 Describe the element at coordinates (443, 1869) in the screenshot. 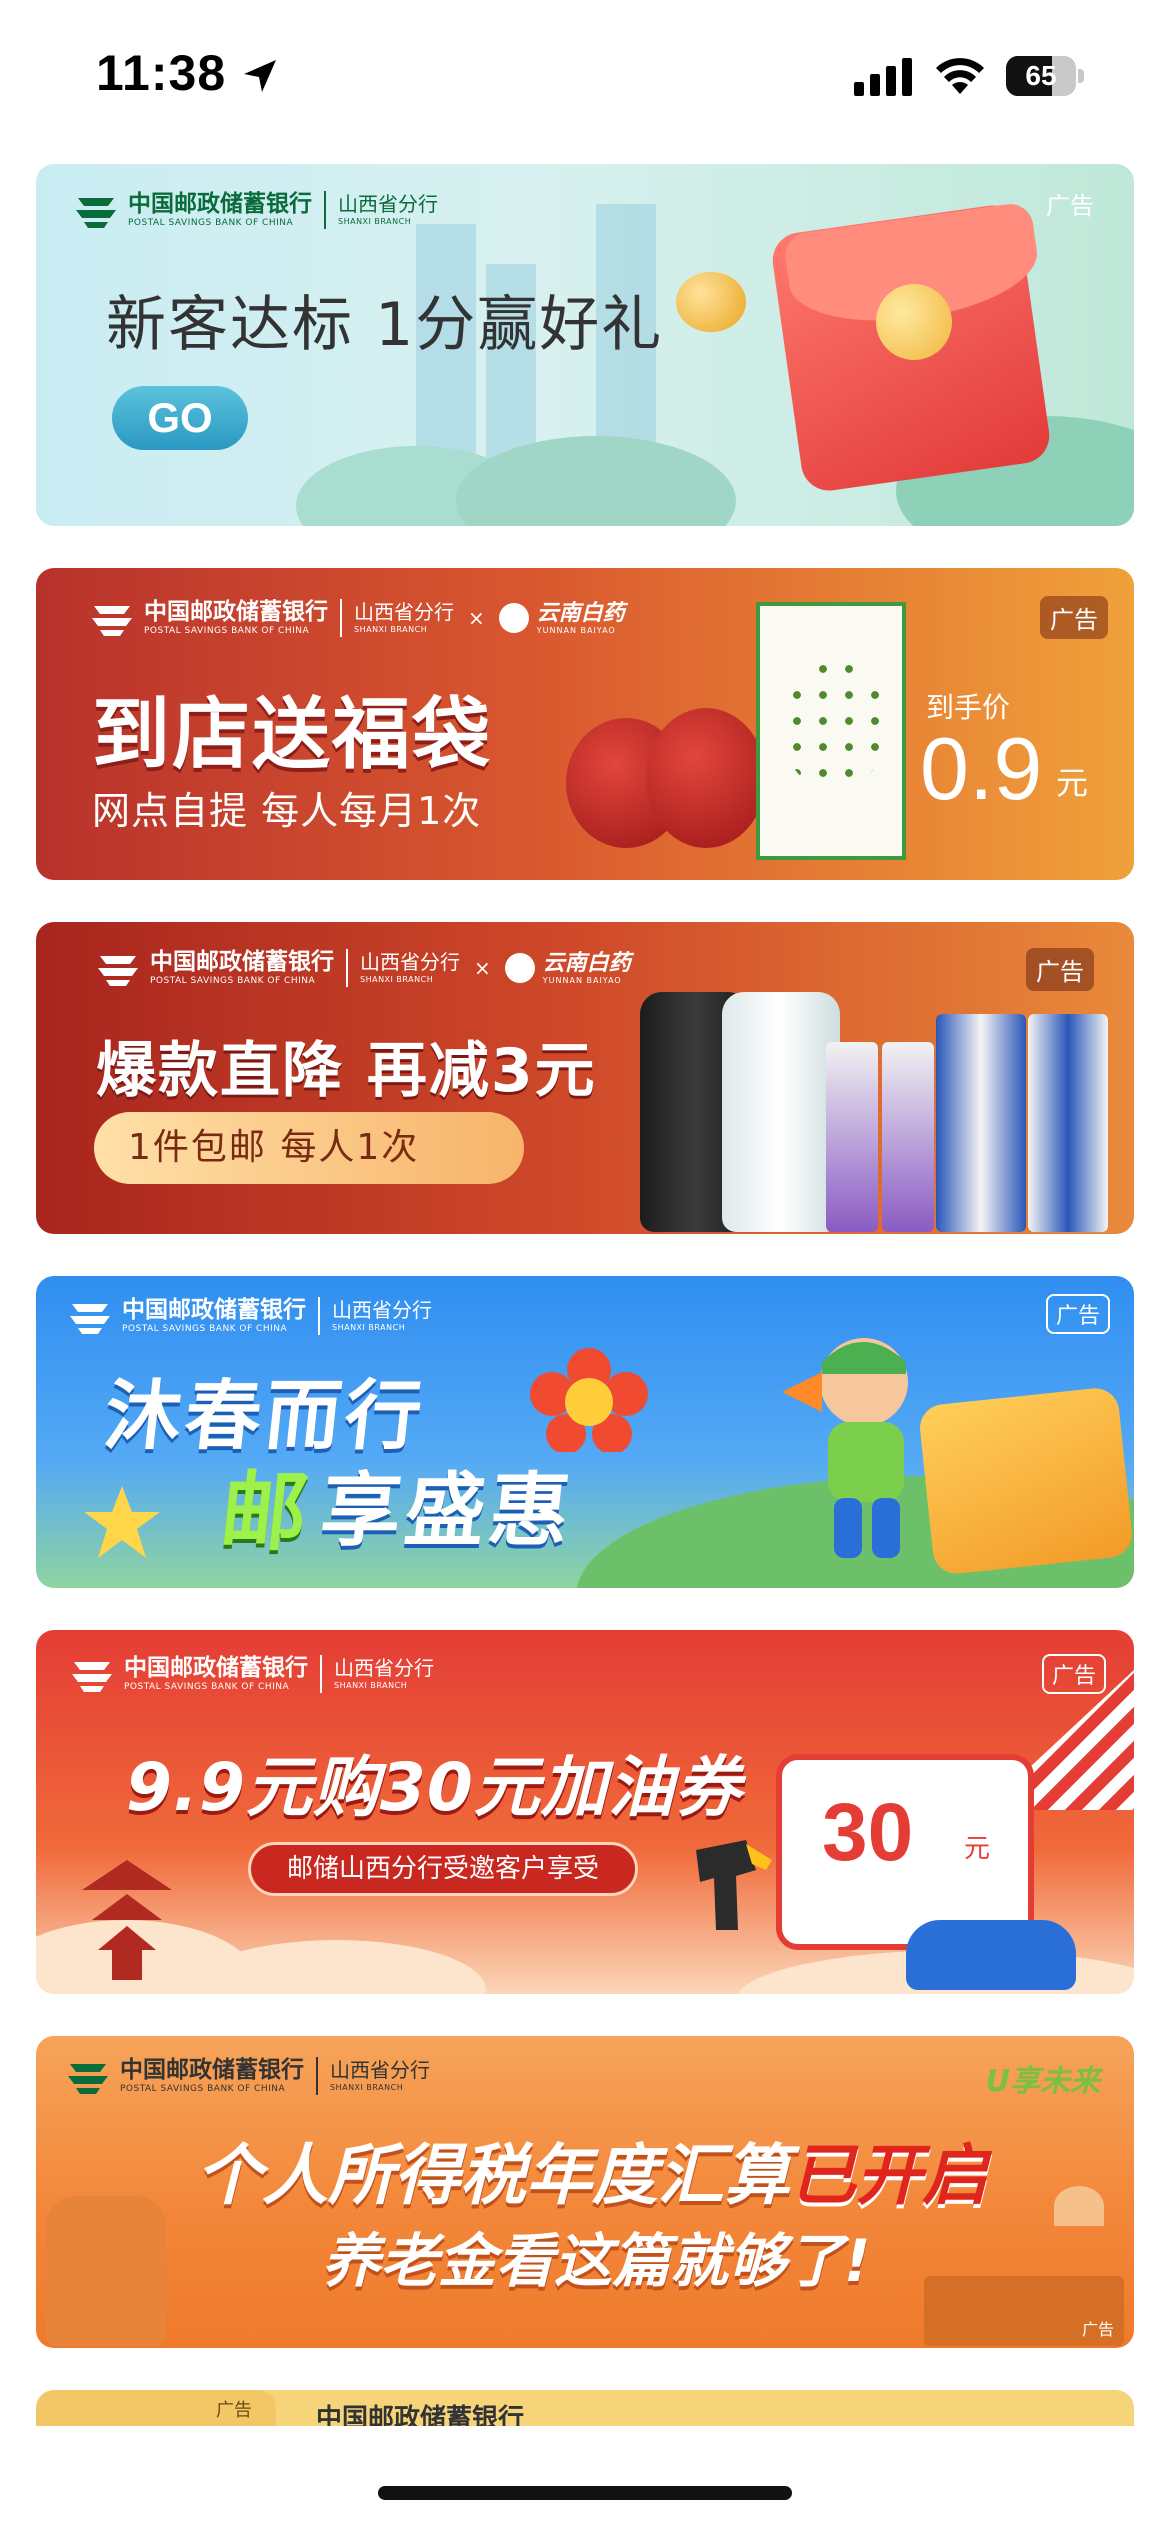

I see `banner-pill: 邮储山西分行受邀客户享受` at that location.